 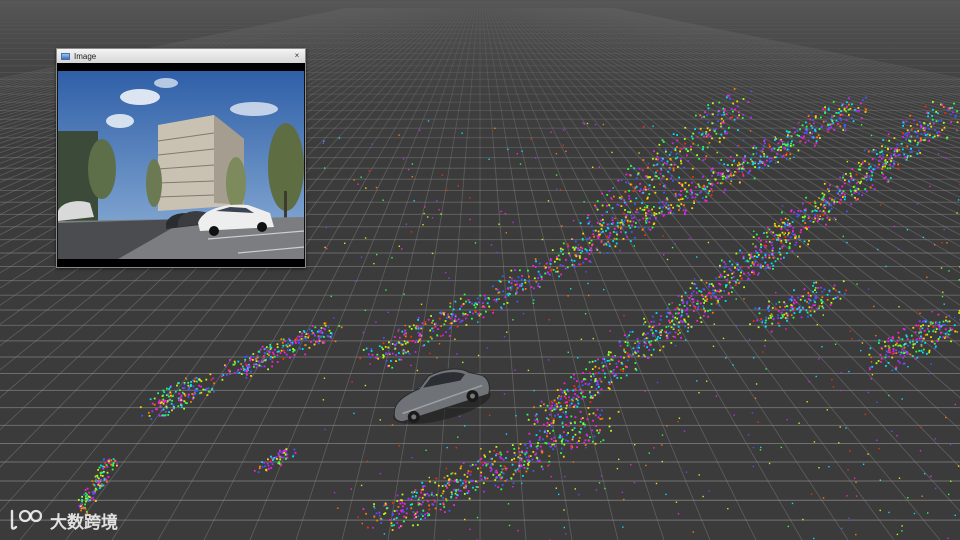 I want to click on cloud-shape, so click(x=140, y=97).